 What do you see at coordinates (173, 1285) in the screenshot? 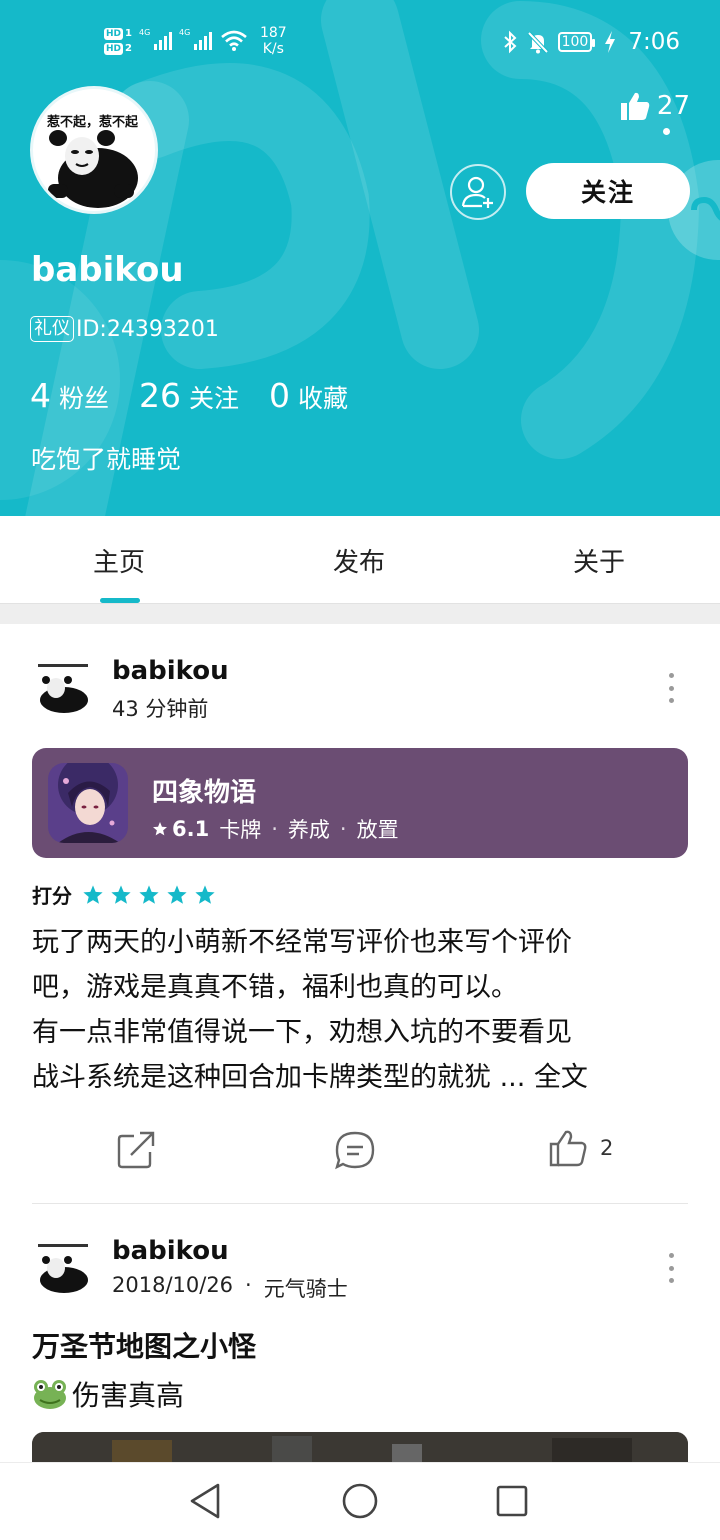
I see `post-date: 2018/10/26` at bounding box center [173, 1285].